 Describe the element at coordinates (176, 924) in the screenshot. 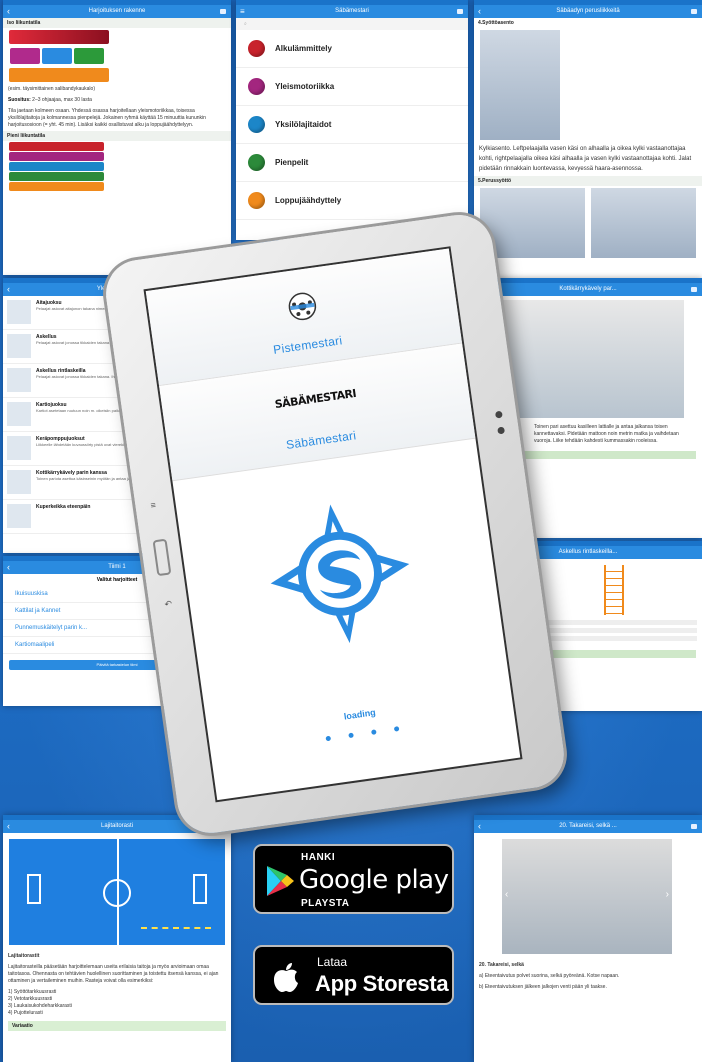

I see `drill-path` at that location.